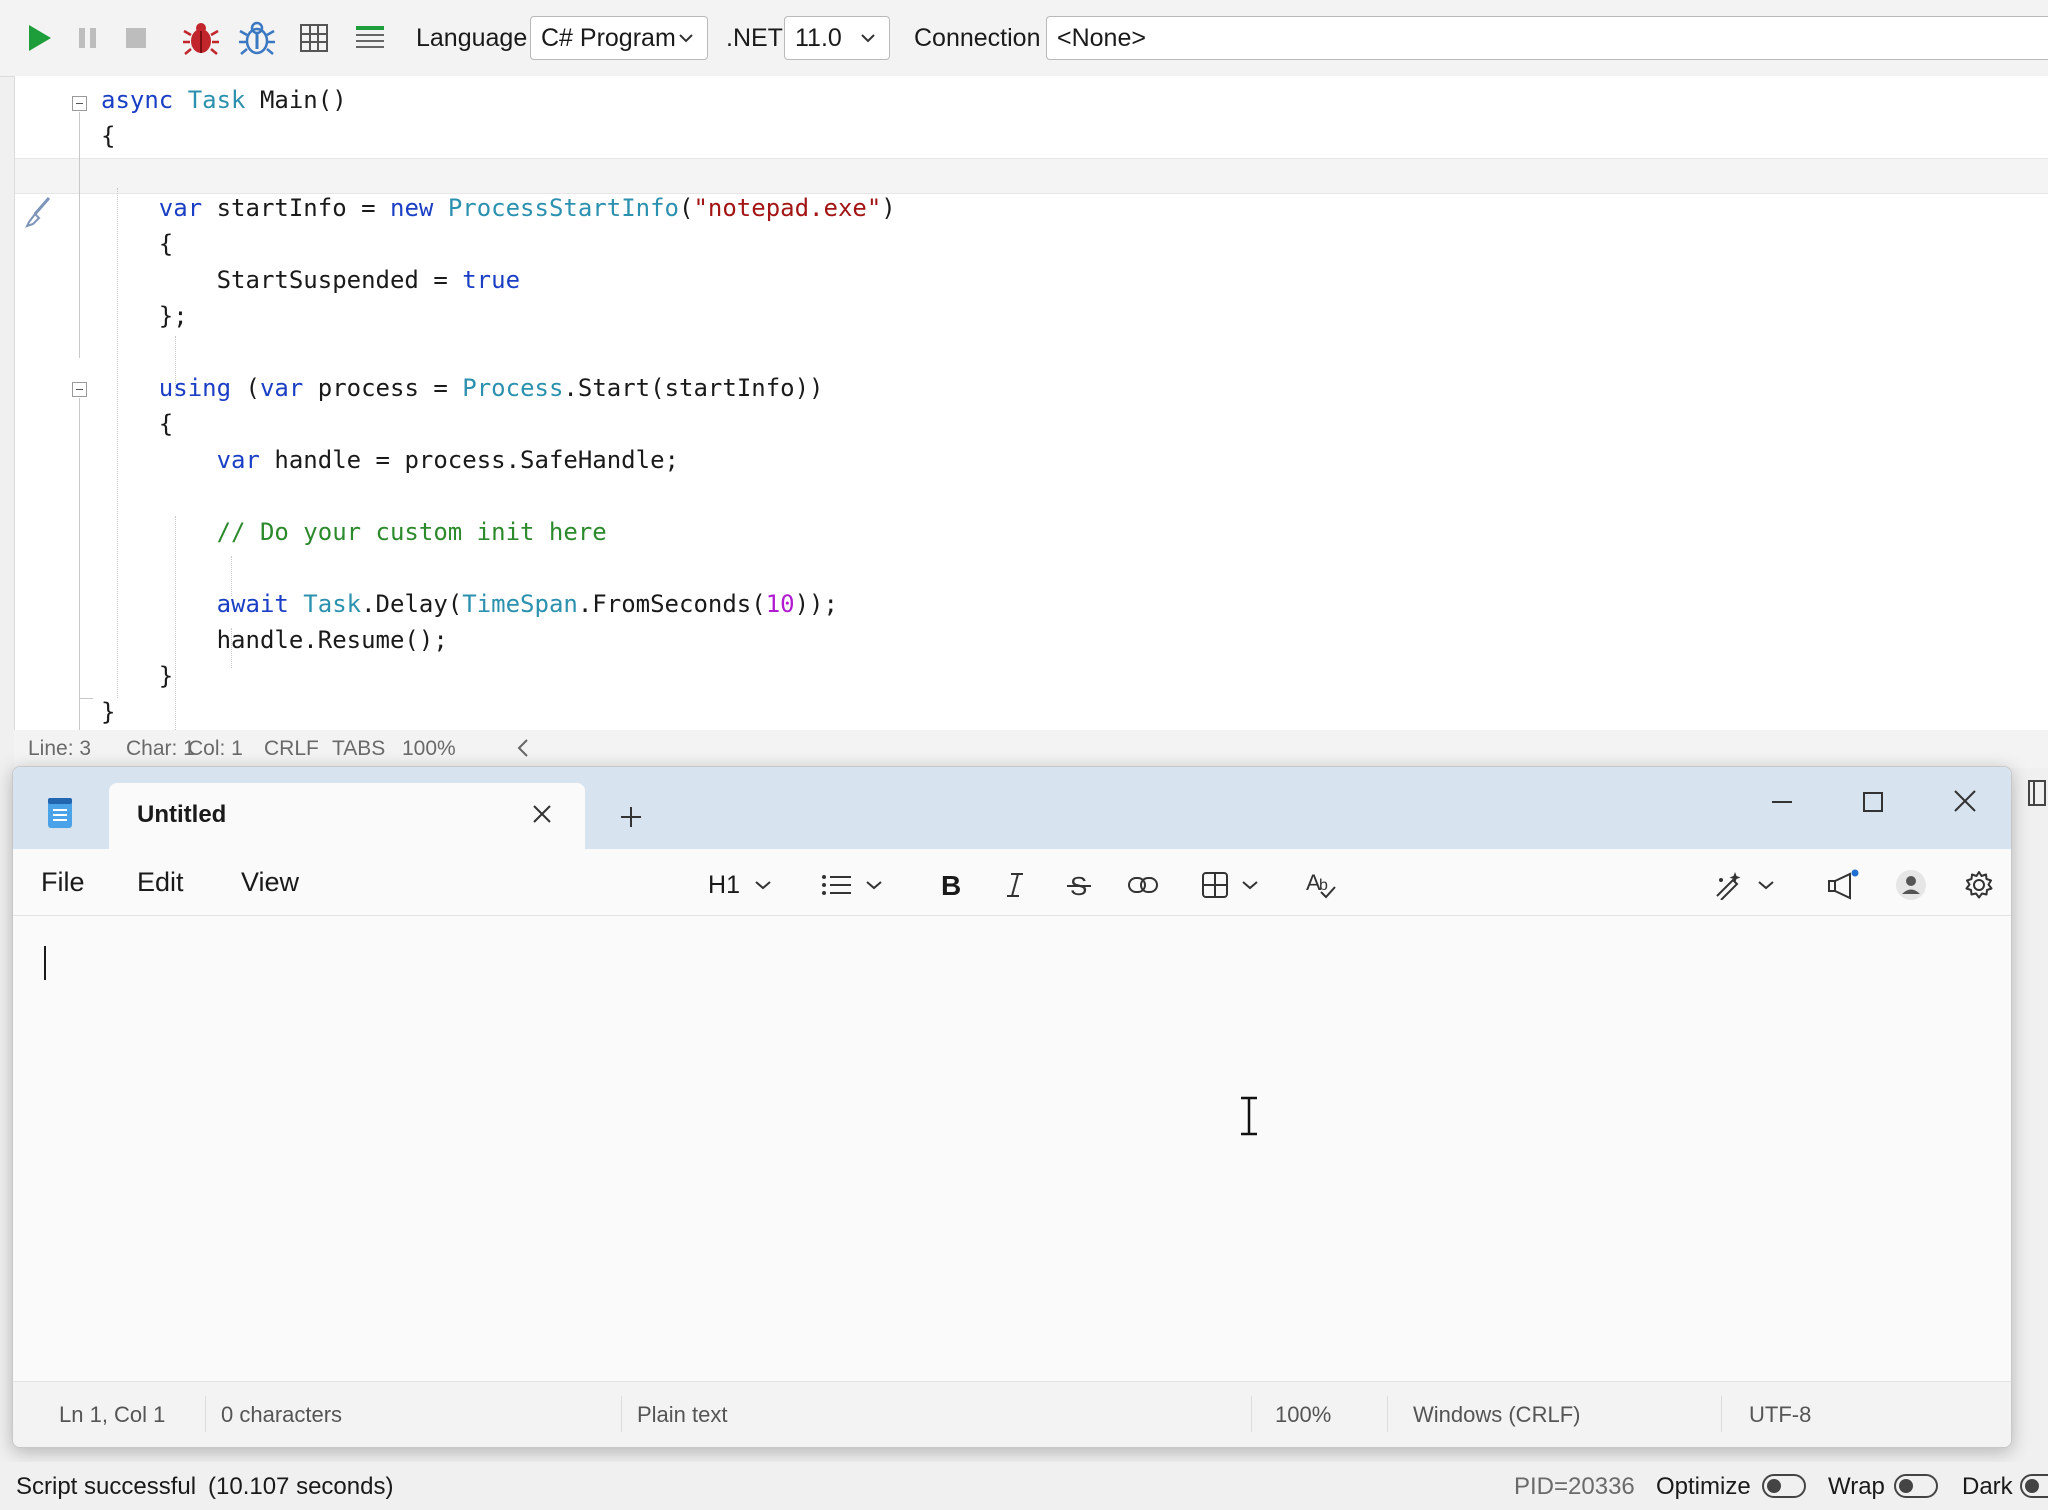  I want to click on dotnet-version-select: 11.0, so click(837, 38).